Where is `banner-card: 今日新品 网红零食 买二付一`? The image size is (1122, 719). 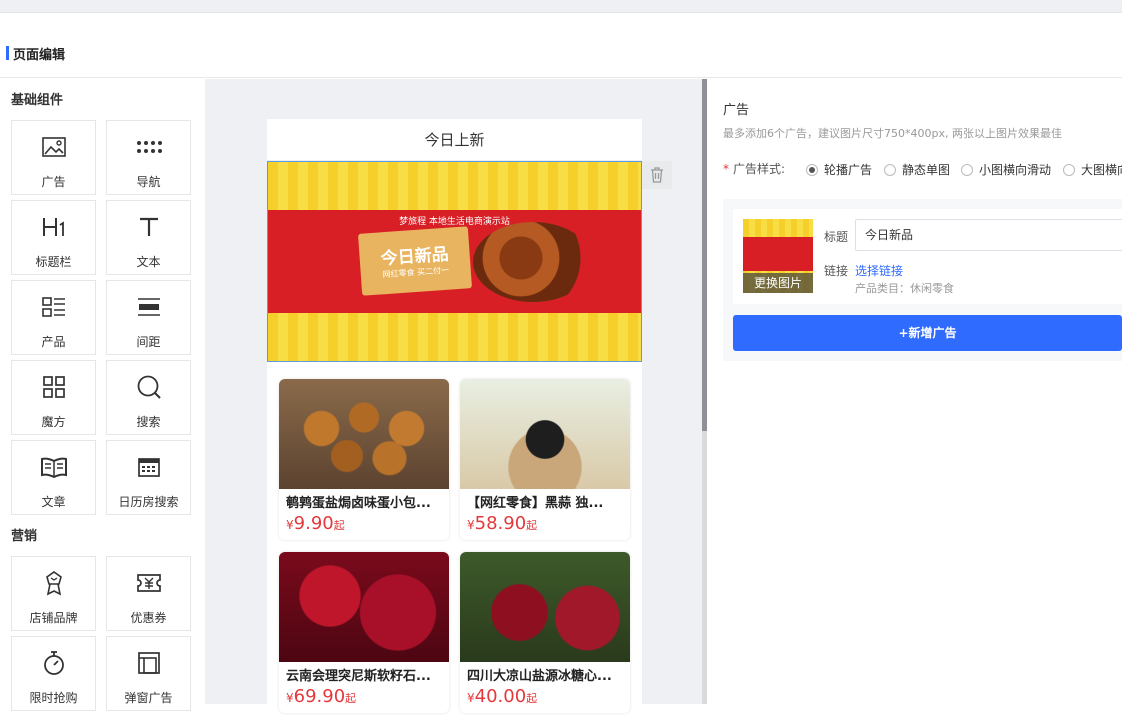 banner-card: 今日新品 网红零食 买二付一 is located at coordinates (415, 261).